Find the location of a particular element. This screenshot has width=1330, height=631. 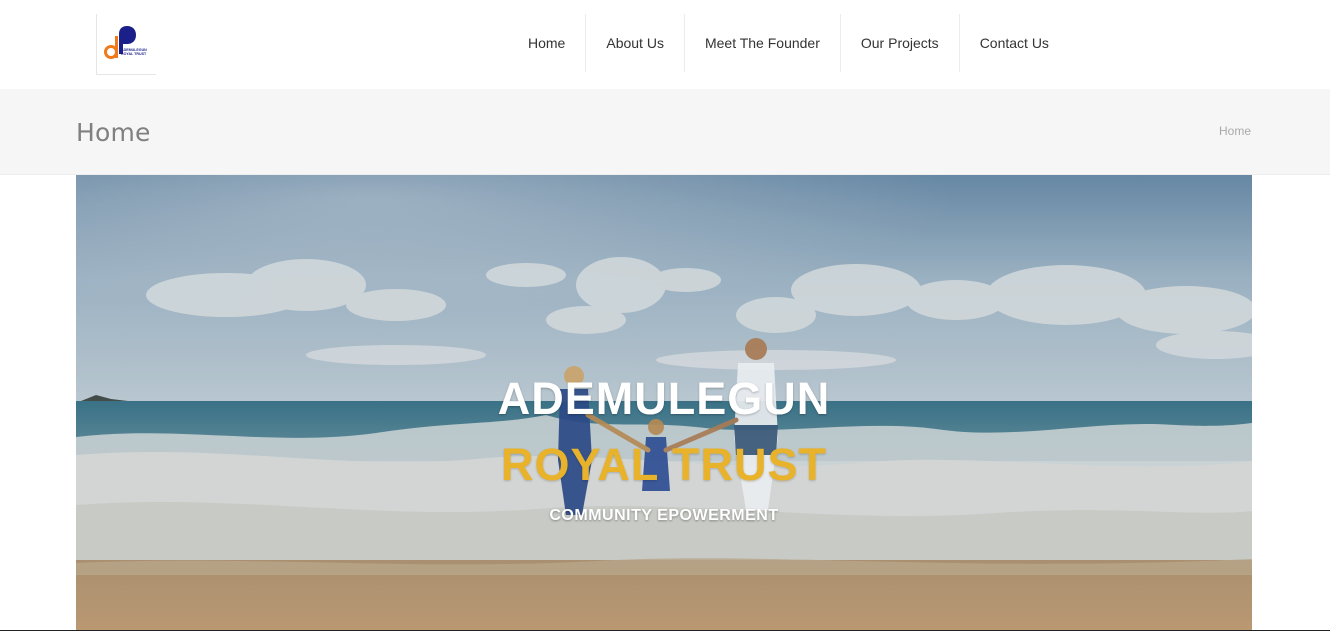

hero-heading-line2: ROYAL TRUST is located at coordinates (664, 464).